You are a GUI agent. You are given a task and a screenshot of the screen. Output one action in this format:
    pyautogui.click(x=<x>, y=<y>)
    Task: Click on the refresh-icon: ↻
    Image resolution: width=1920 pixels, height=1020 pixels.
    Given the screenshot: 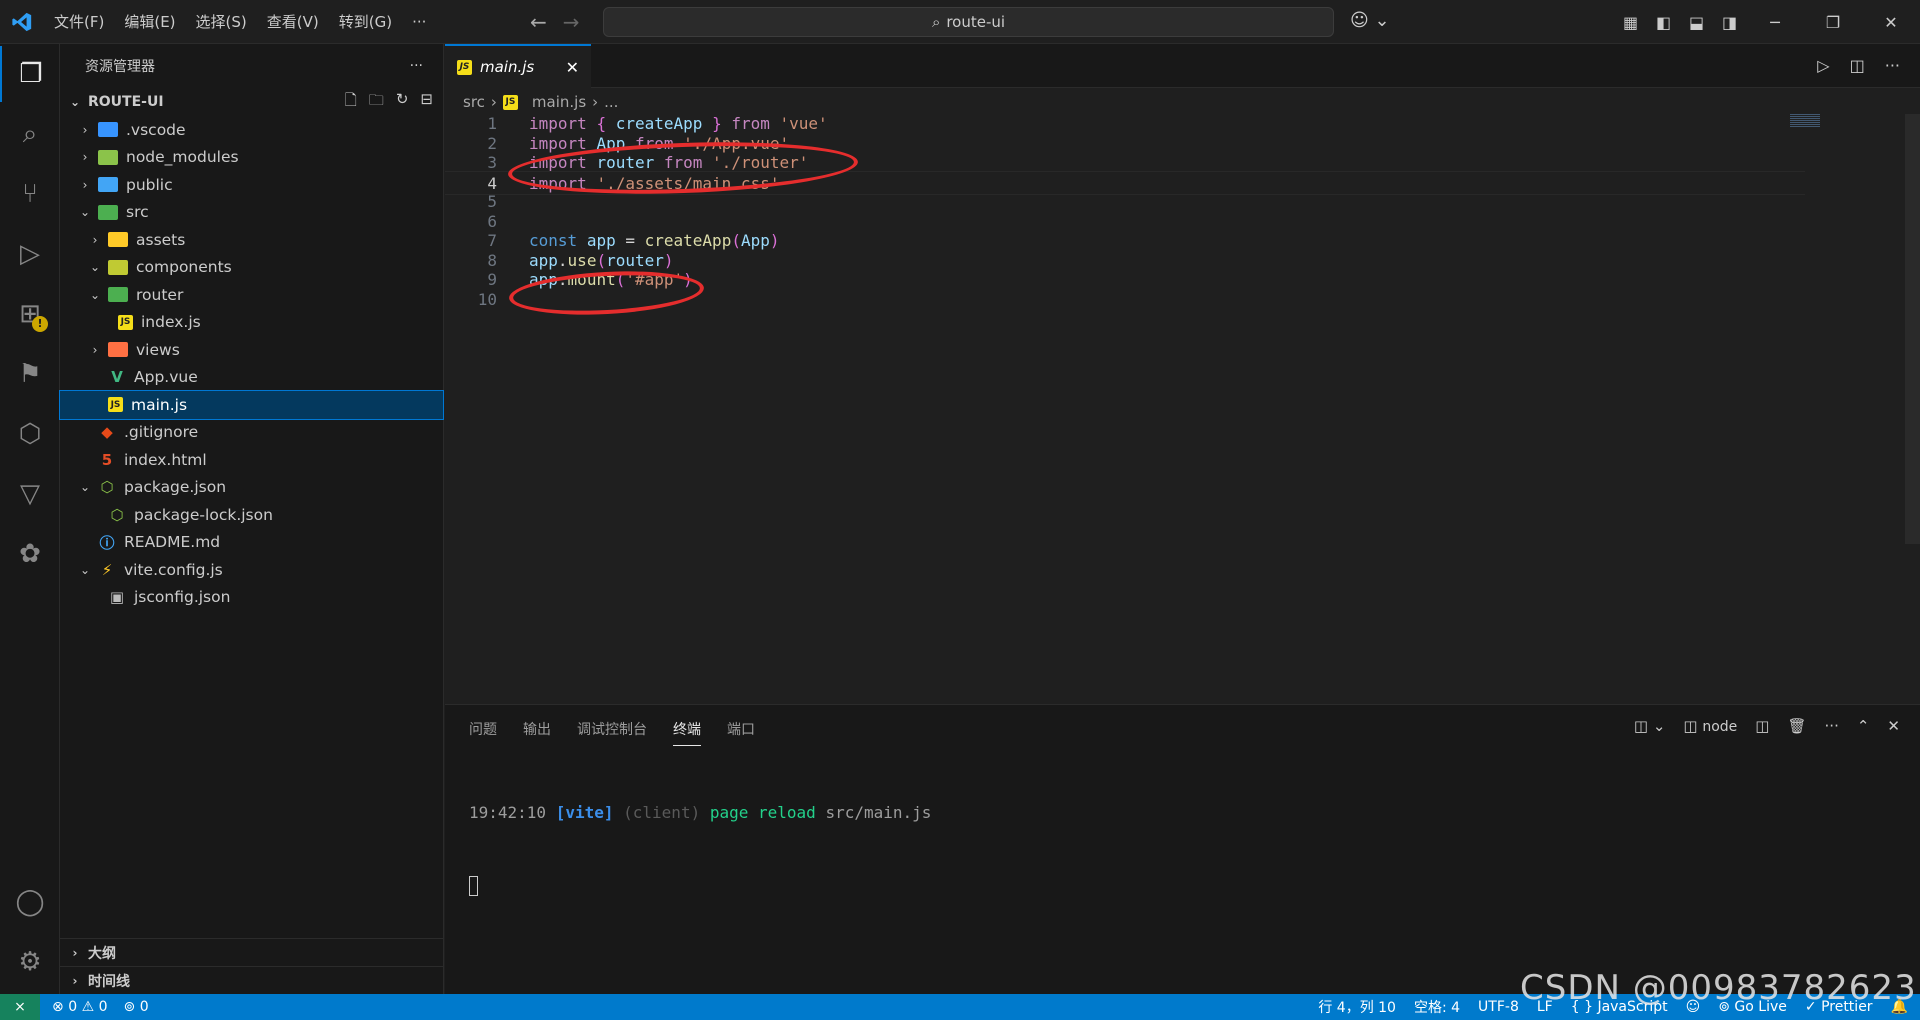 What is the action you would take?
    pyautogui.click(x=402, y=102)
    